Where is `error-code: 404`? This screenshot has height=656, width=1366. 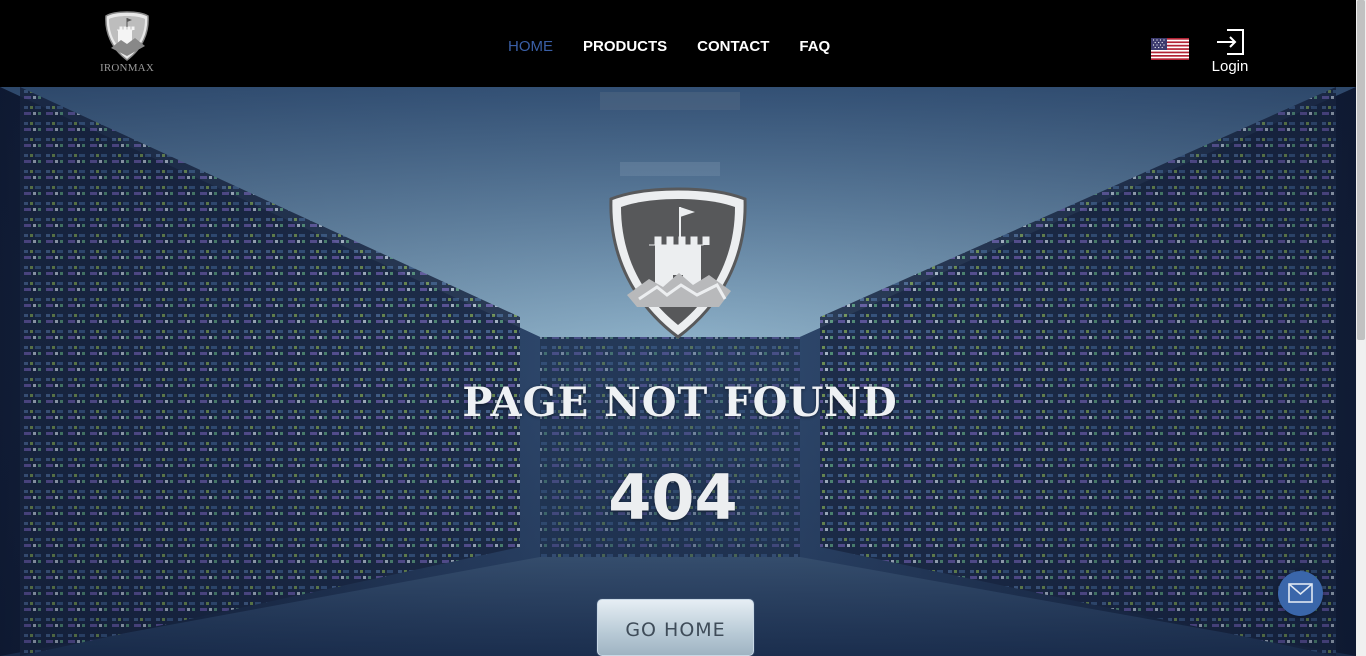 error-code: 404 is located at coordinates (673, 497).